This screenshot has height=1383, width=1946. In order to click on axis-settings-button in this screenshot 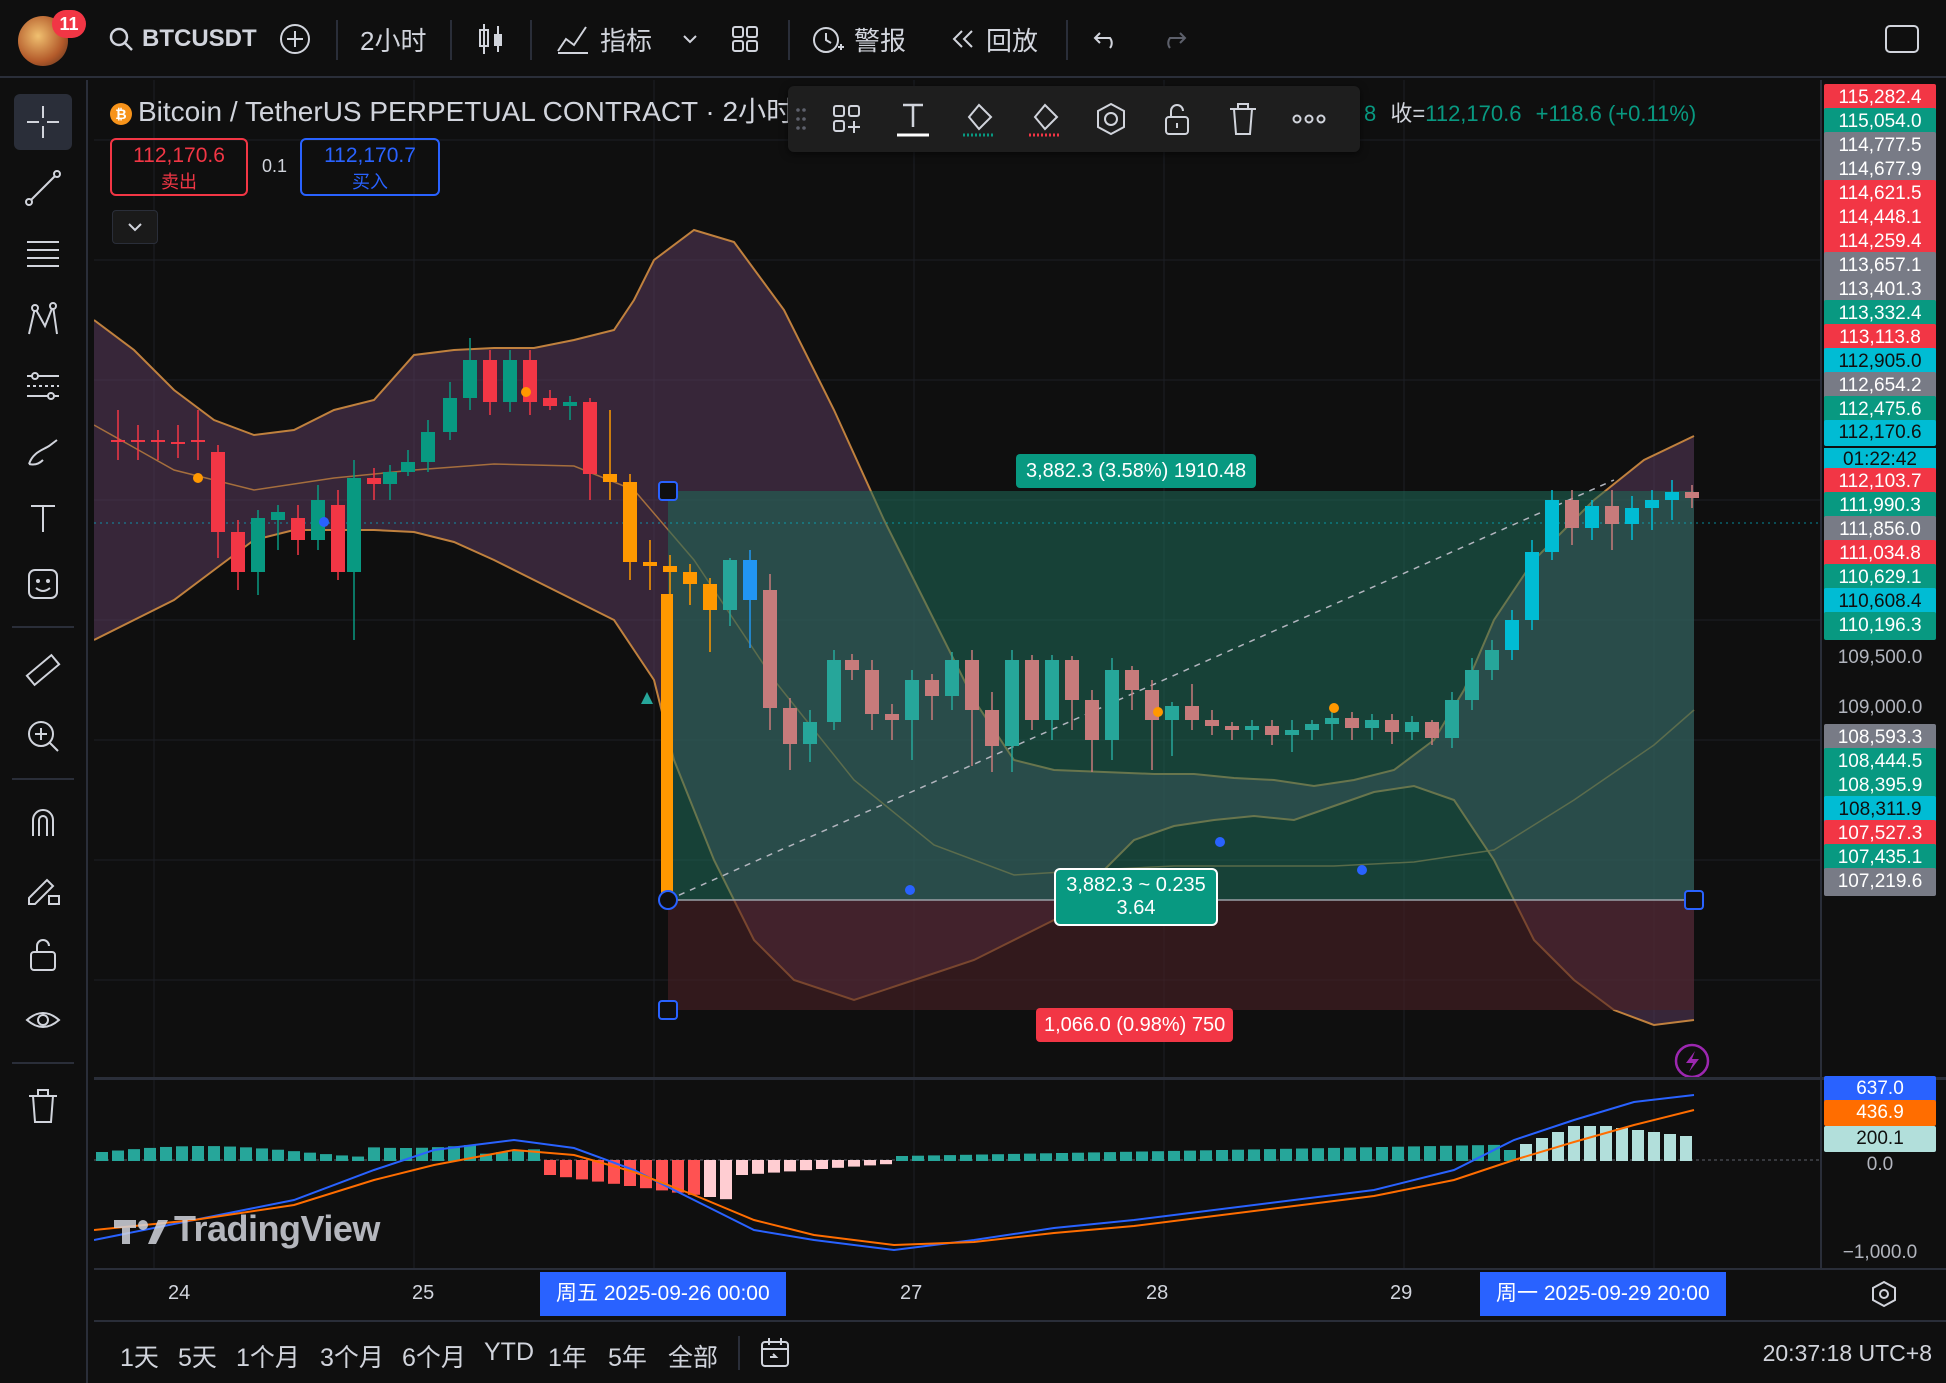, I will do `click(1884, 1296)`.